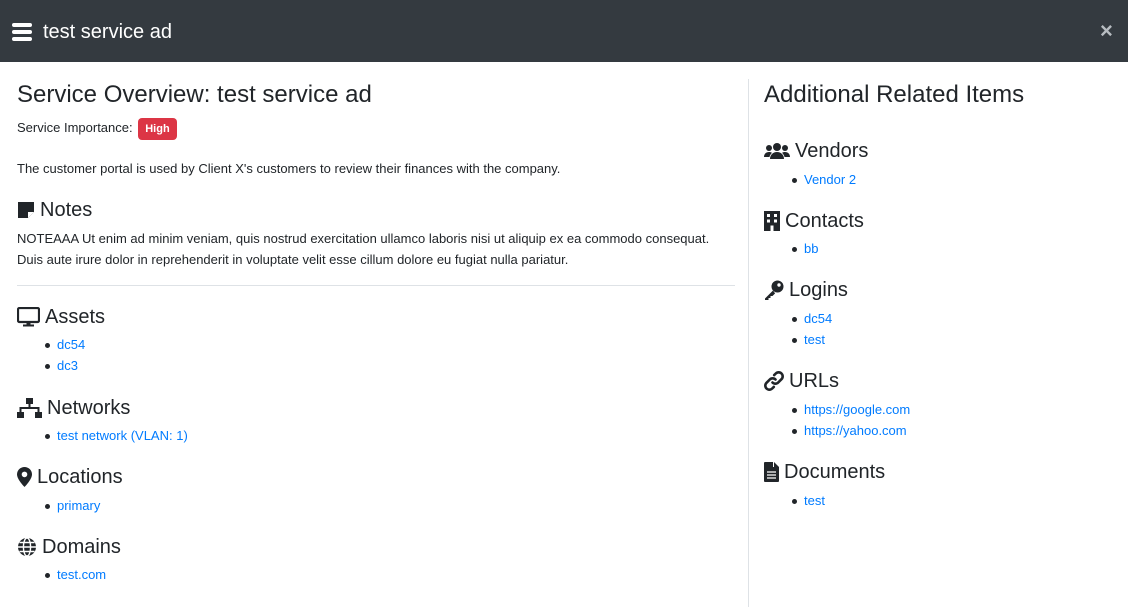  I want to click on assets-title: Assets, so click(75, 317).